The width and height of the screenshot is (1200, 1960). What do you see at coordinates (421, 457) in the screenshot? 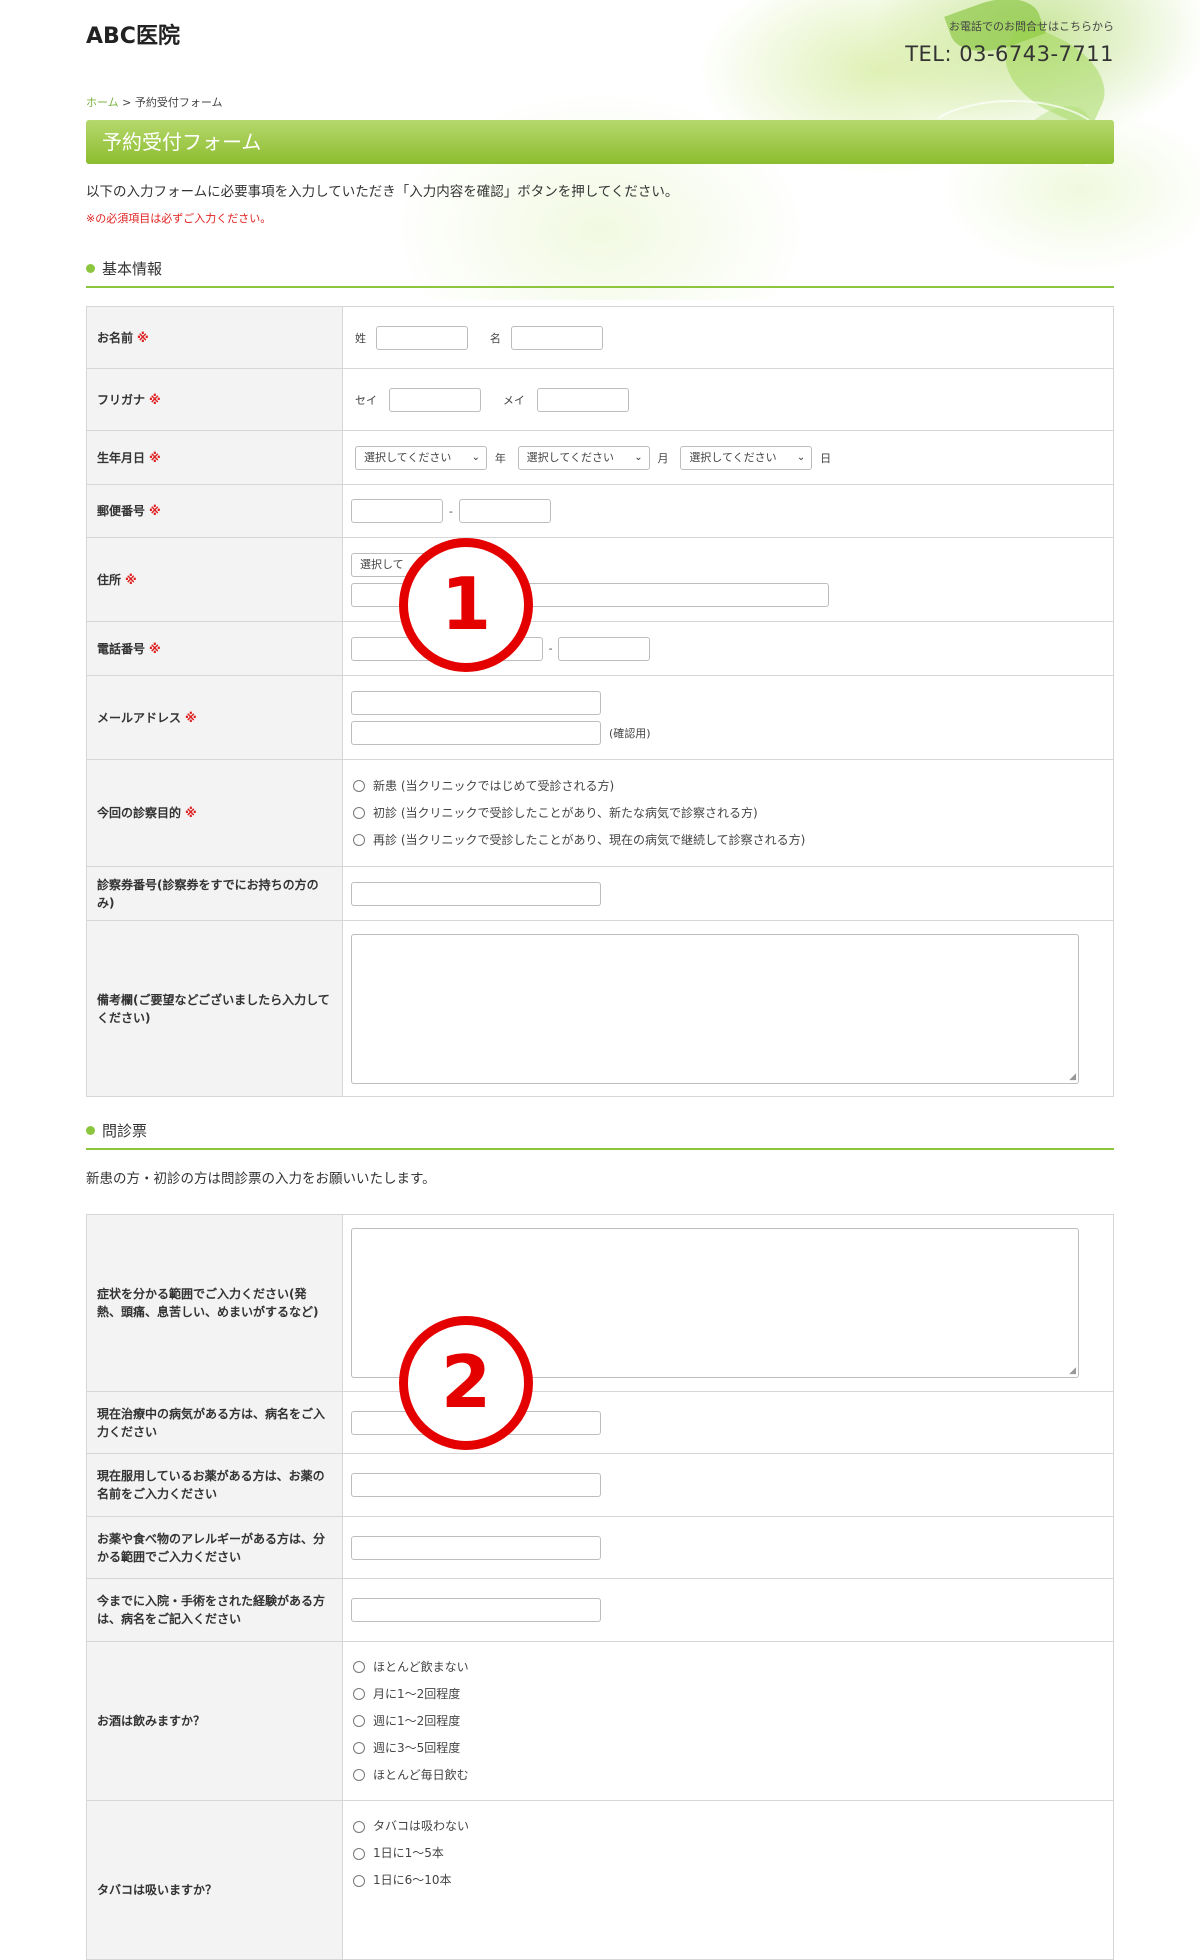
I see `birth-year-select: 選択してください ⌄` at bounding box center [421, 457].